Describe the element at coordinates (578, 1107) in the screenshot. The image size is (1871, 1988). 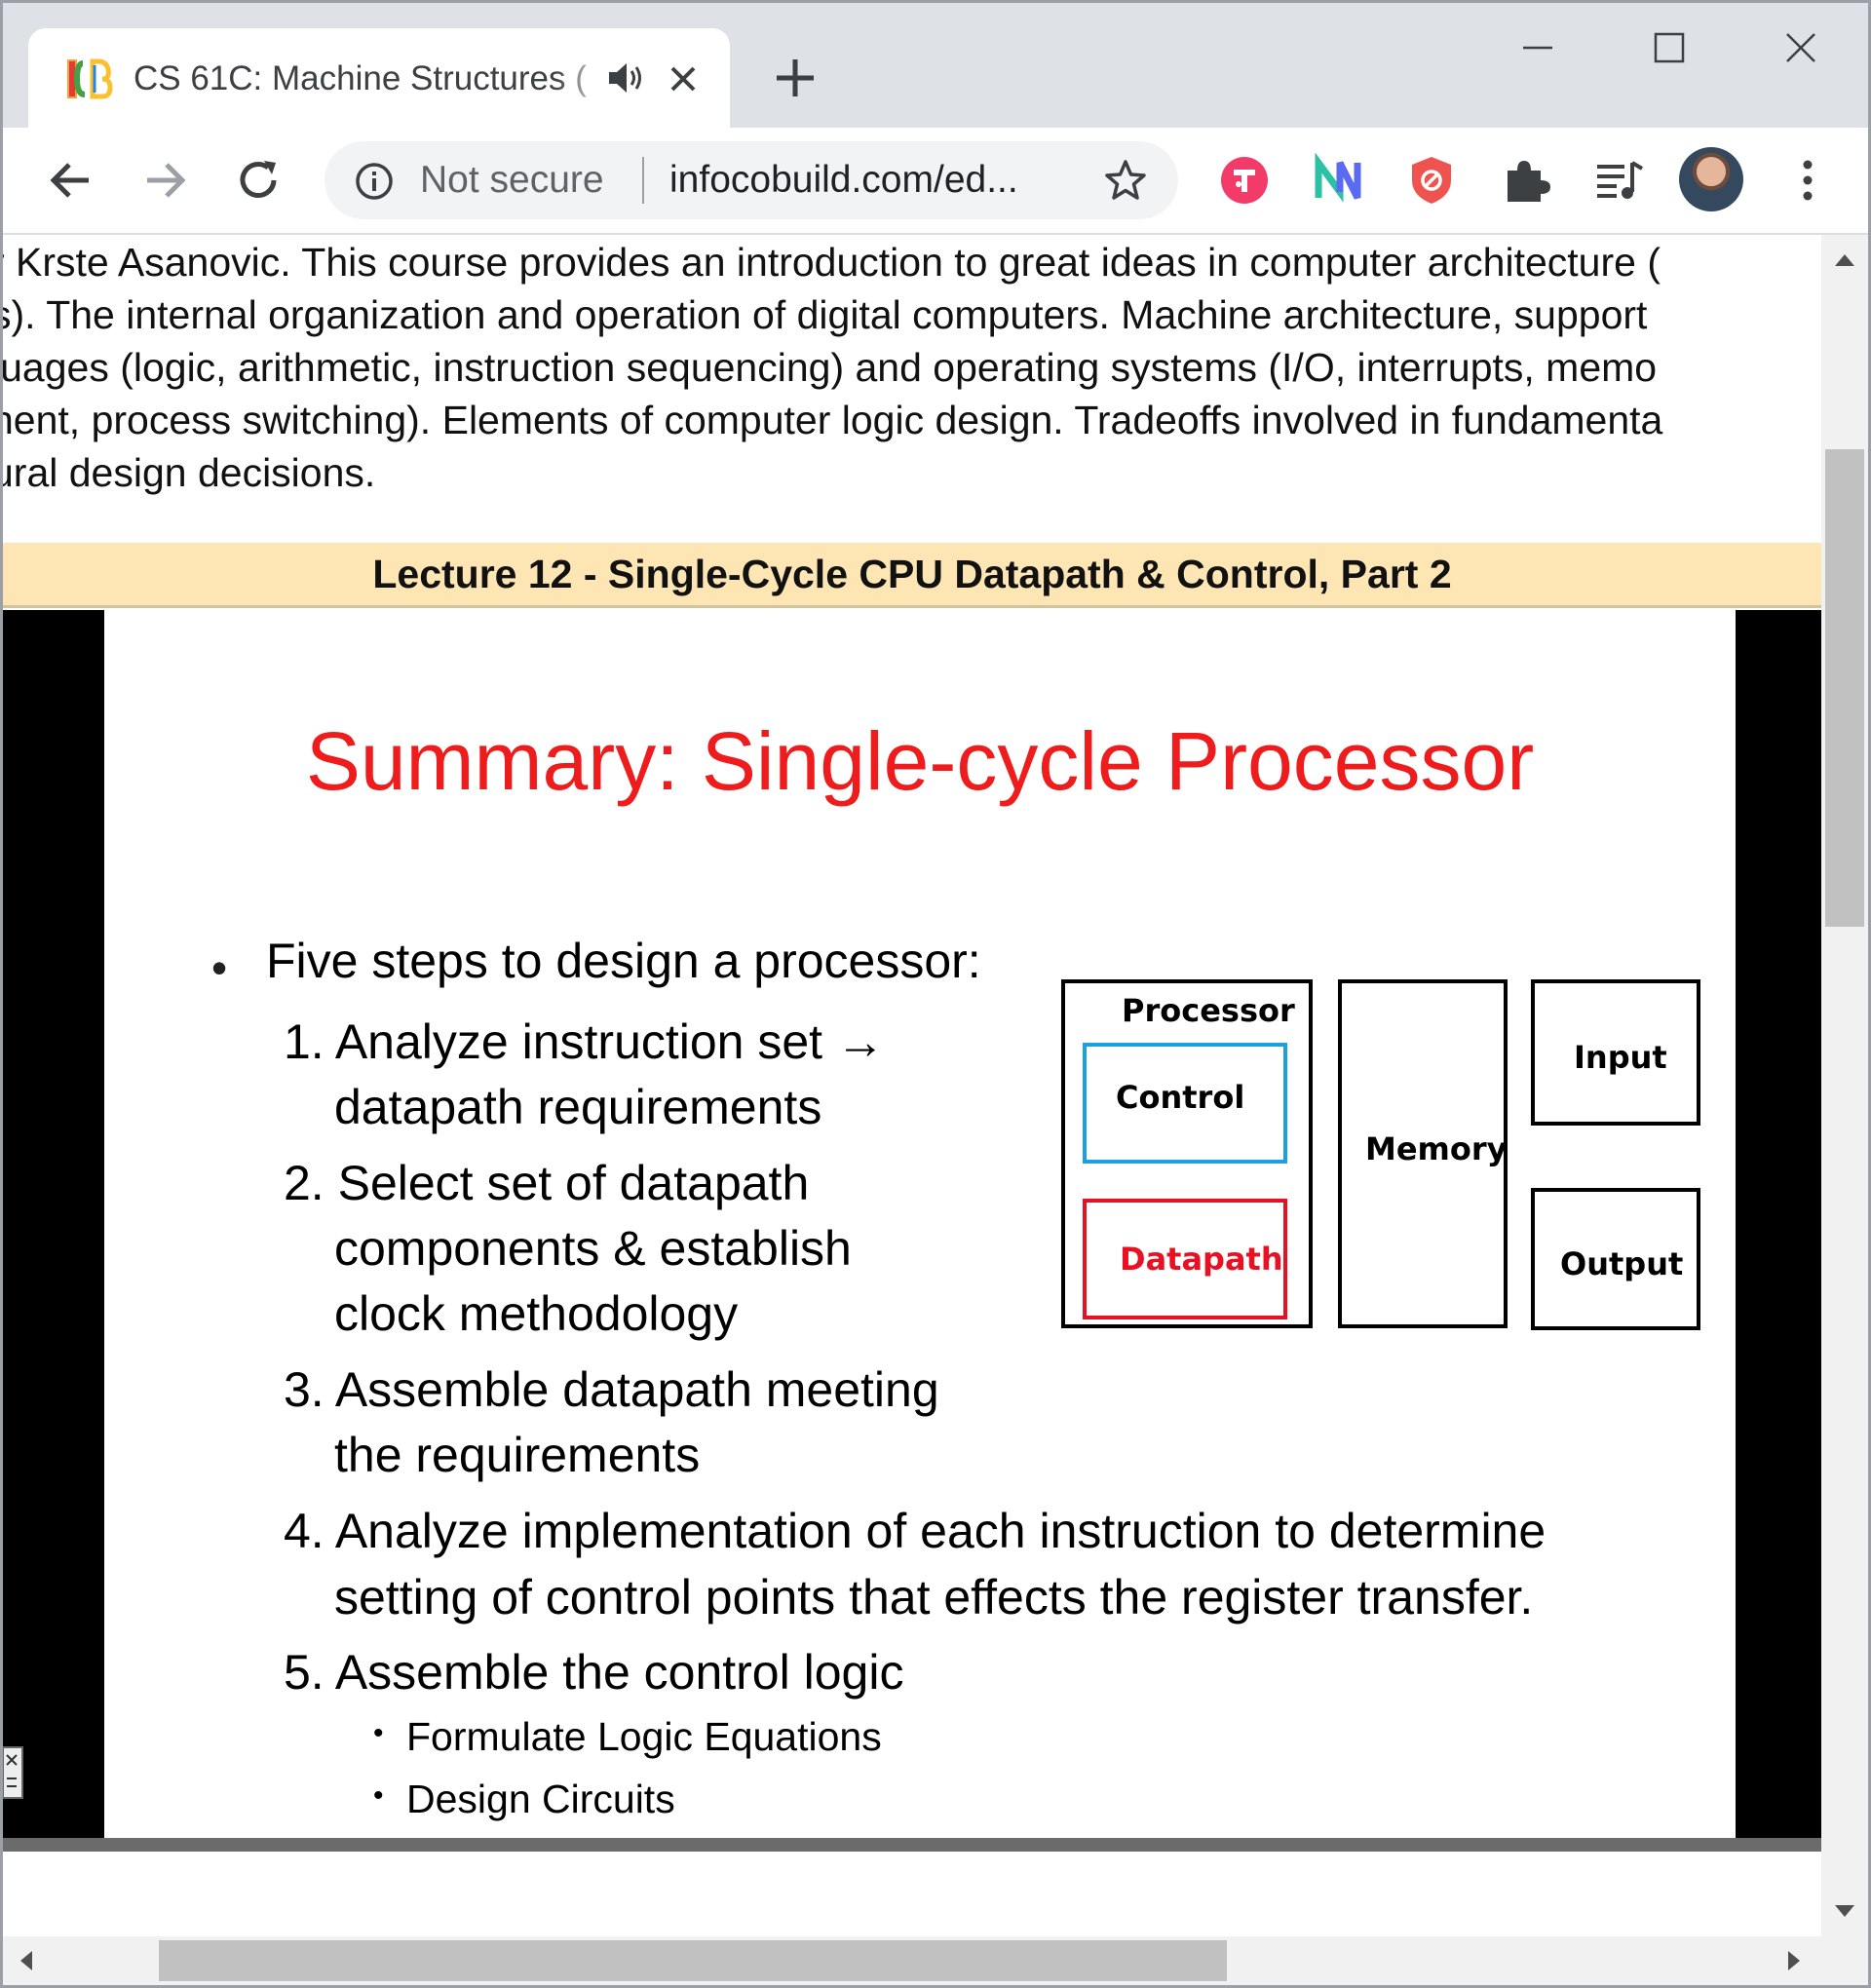
I see `step-1-line-2: datapath requirements` at that location.